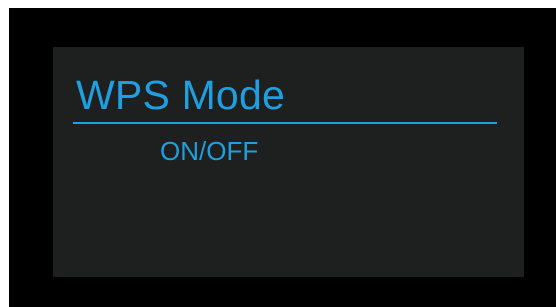 This screenshot has width=556, height=307. What do you see at coordinates (285, 123) in the screenshot?
I see `title-divider` at bounding box center [285, 123].